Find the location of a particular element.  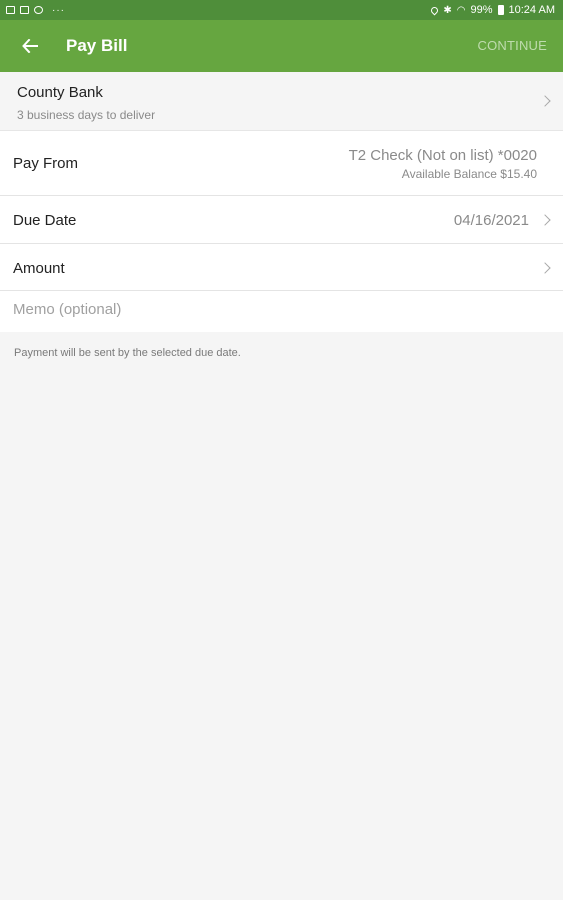

location-icon is located at coordinates (434, 10).